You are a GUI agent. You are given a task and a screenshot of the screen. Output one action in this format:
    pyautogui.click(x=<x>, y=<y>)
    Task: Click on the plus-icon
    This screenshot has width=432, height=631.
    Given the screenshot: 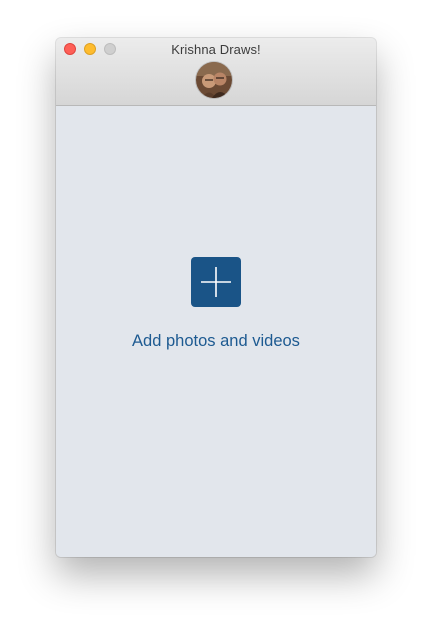 What is the action you would take?
    pyautogui.click(x=216, y=282)
    